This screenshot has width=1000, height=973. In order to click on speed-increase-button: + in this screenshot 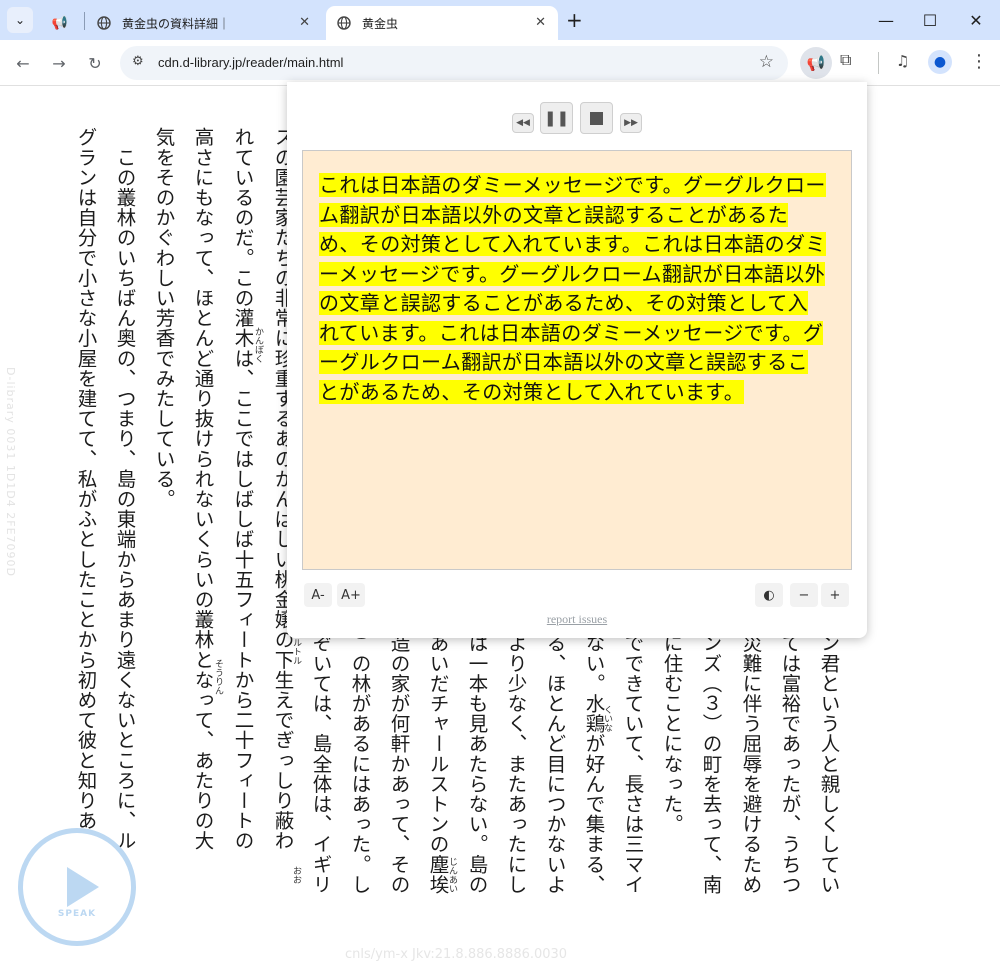, I will do `click(835, 595)`.